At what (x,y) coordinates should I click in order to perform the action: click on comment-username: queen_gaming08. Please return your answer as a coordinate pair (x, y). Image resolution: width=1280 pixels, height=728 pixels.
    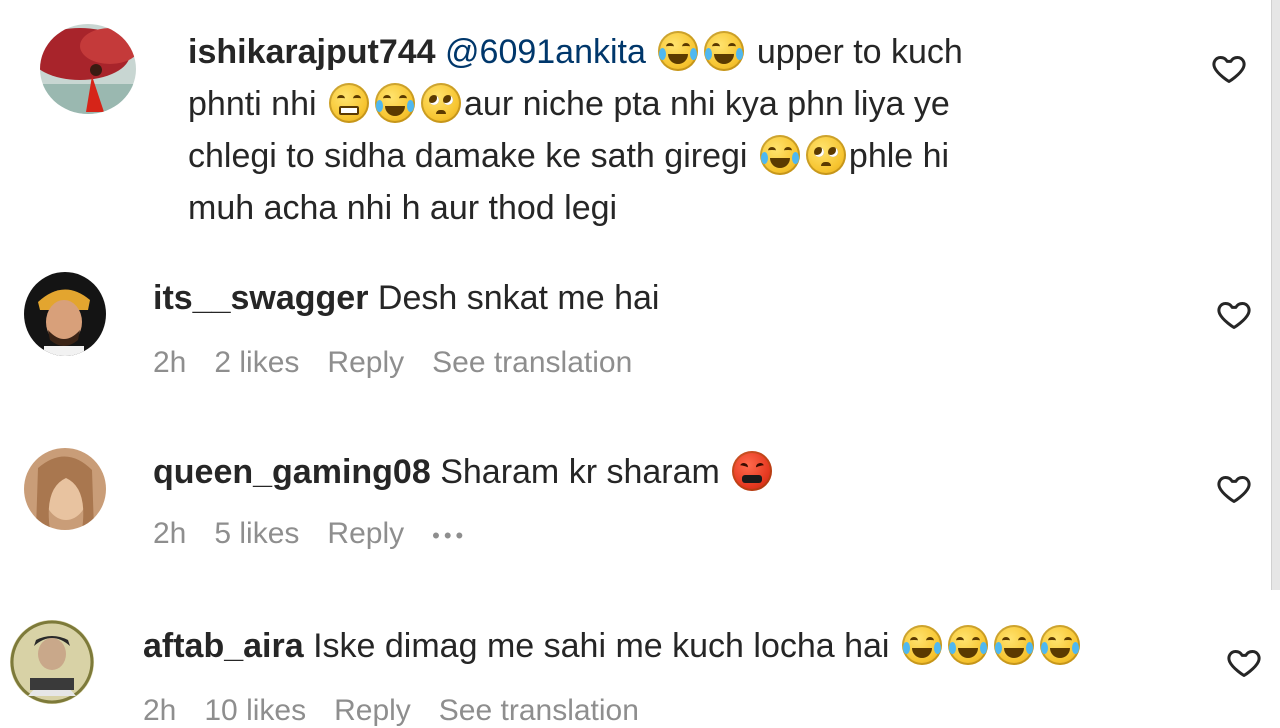
    Looking at the image, I should click on (292, 472).